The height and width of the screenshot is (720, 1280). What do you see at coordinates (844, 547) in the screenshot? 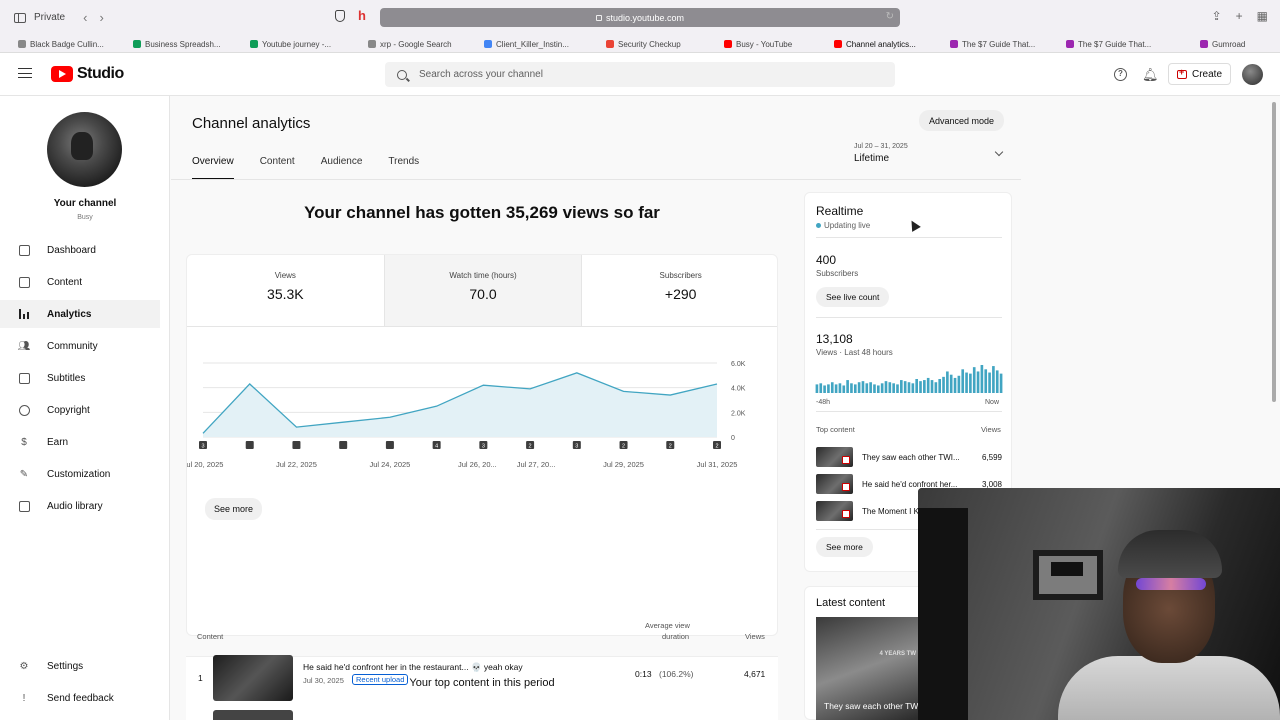
I see `realtime-see-more-button: See more` at bounding box center [844, 547].